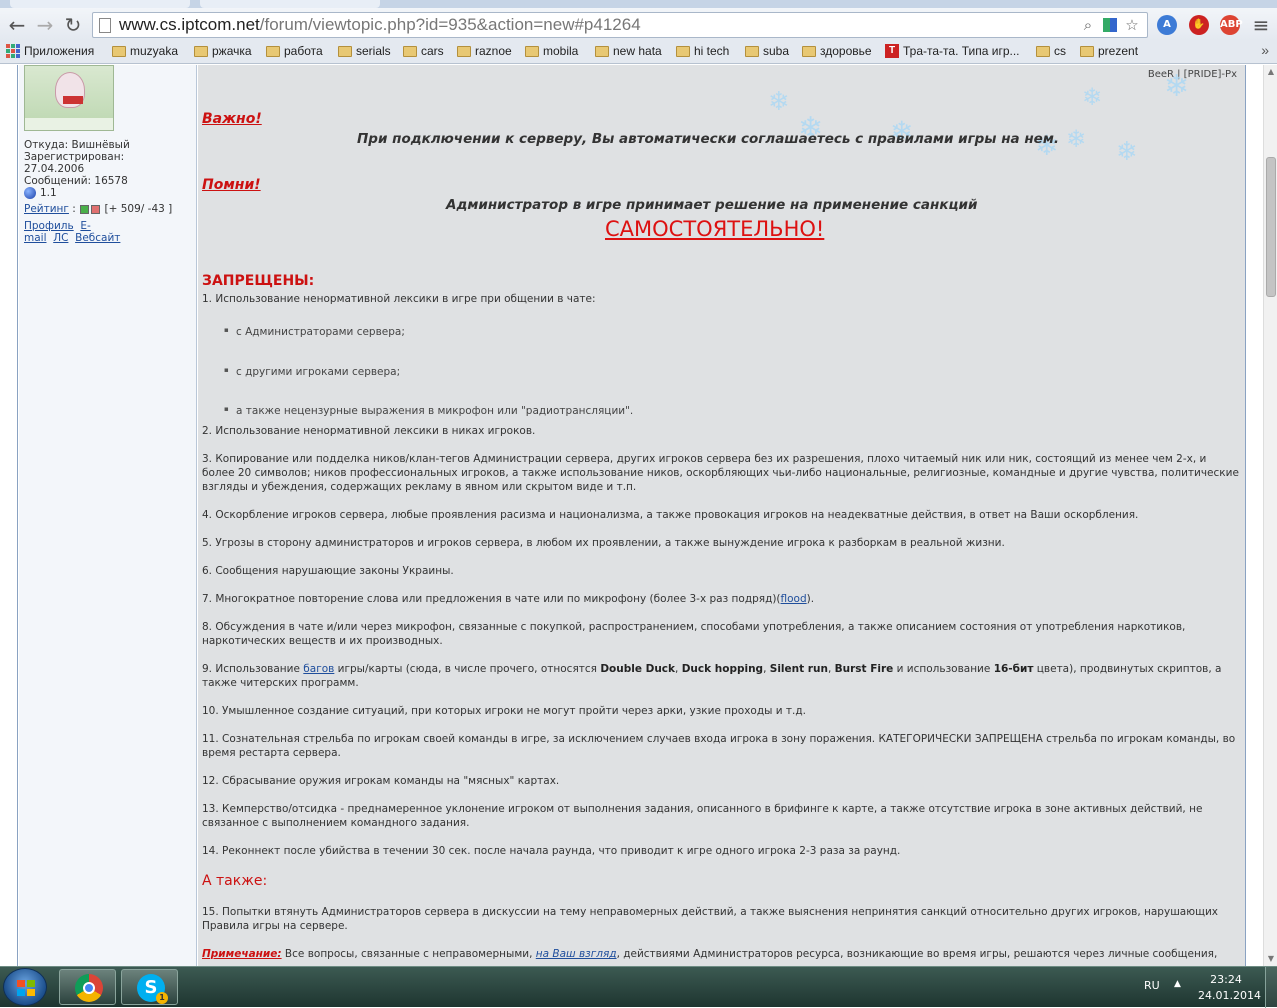  Describe the element at coordinates (1229, 988) in the screenshot. I see `system-clock: 23:24 24.01.2014` at that location.